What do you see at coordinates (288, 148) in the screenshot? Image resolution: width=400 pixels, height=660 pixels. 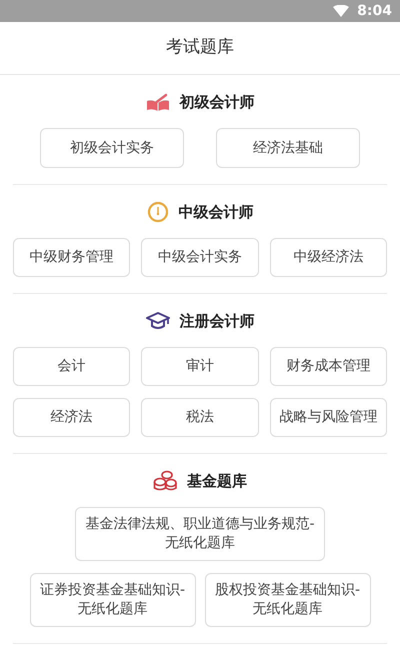 I see `subject-button: 经济法基础` at bounding box center [288, 148].